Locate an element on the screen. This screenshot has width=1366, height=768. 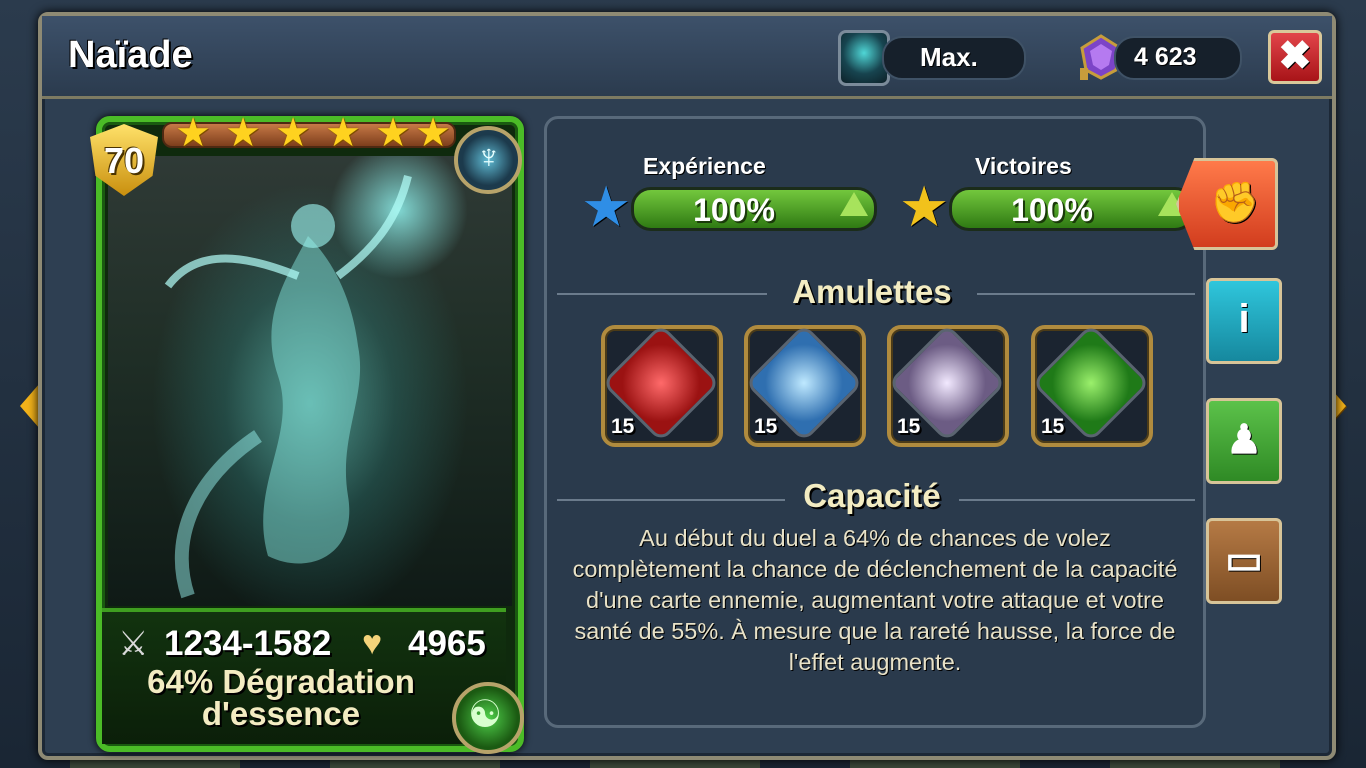
class-icon: ♆ is located at coordinates (488, 160).